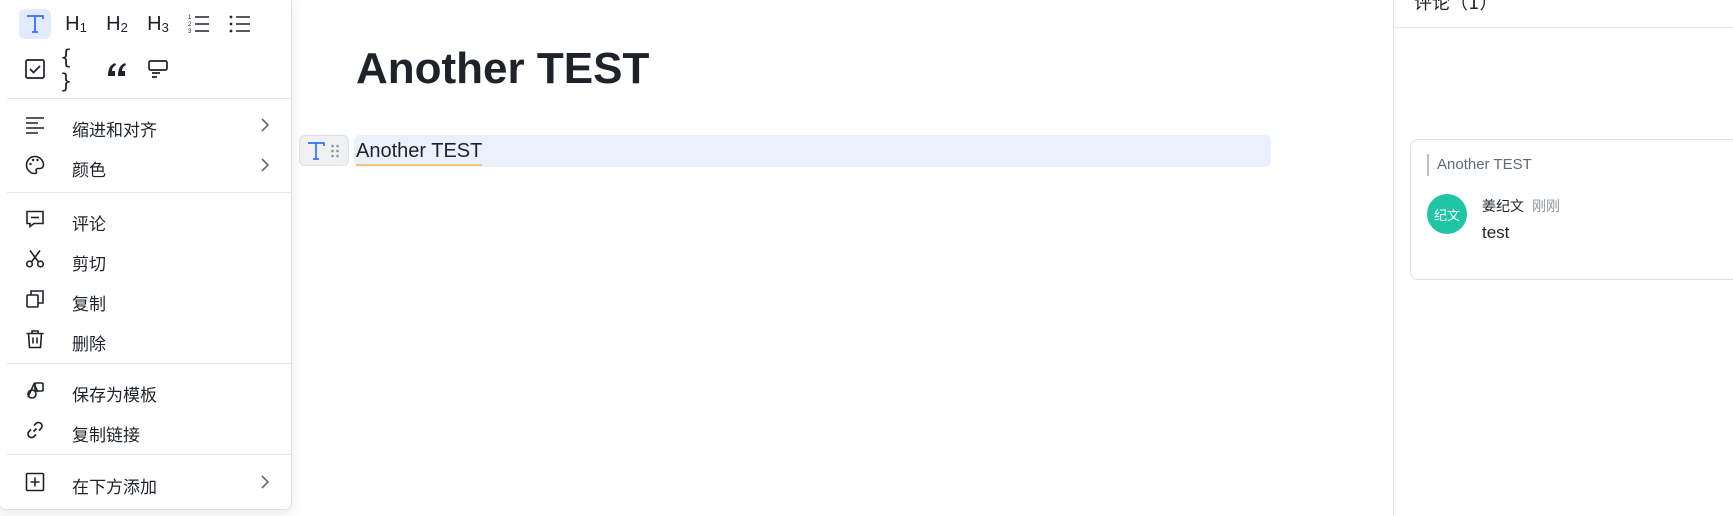 The width and height of the screenshot is (1733, 516). I want to click on menu-item-color: 颜色, so click(145, 165).